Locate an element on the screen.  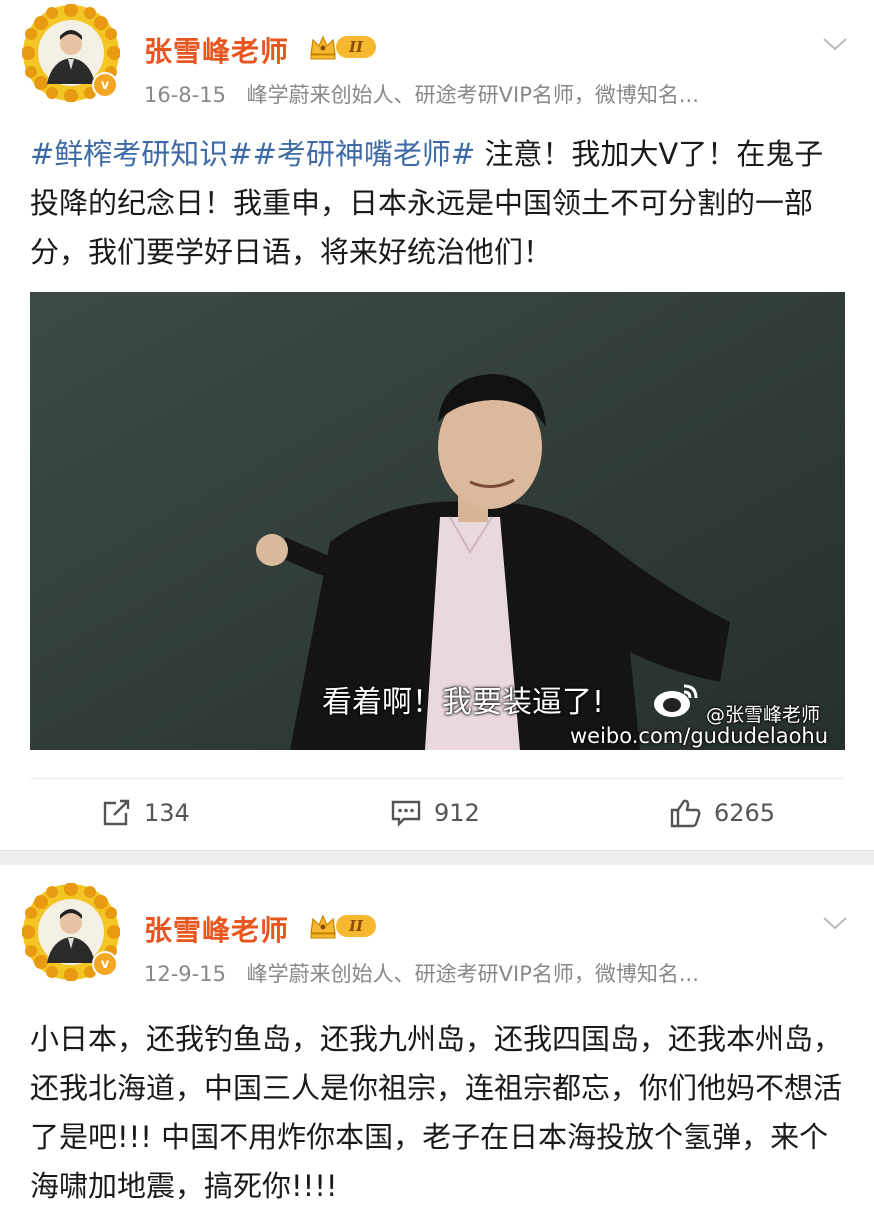
watermark-handle: @张雪峰老师 is located at coordinates (763, 715).